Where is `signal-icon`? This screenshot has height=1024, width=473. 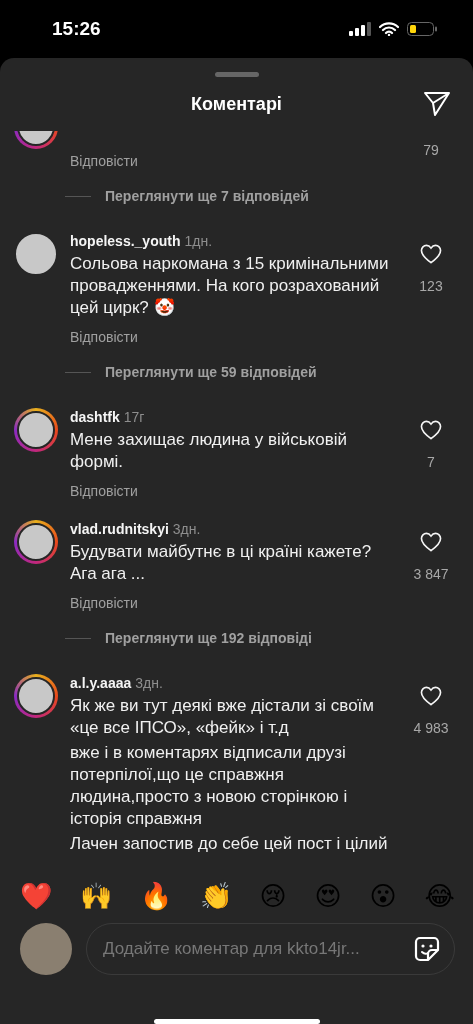 signal-icon is located at coordinates (360, 29).